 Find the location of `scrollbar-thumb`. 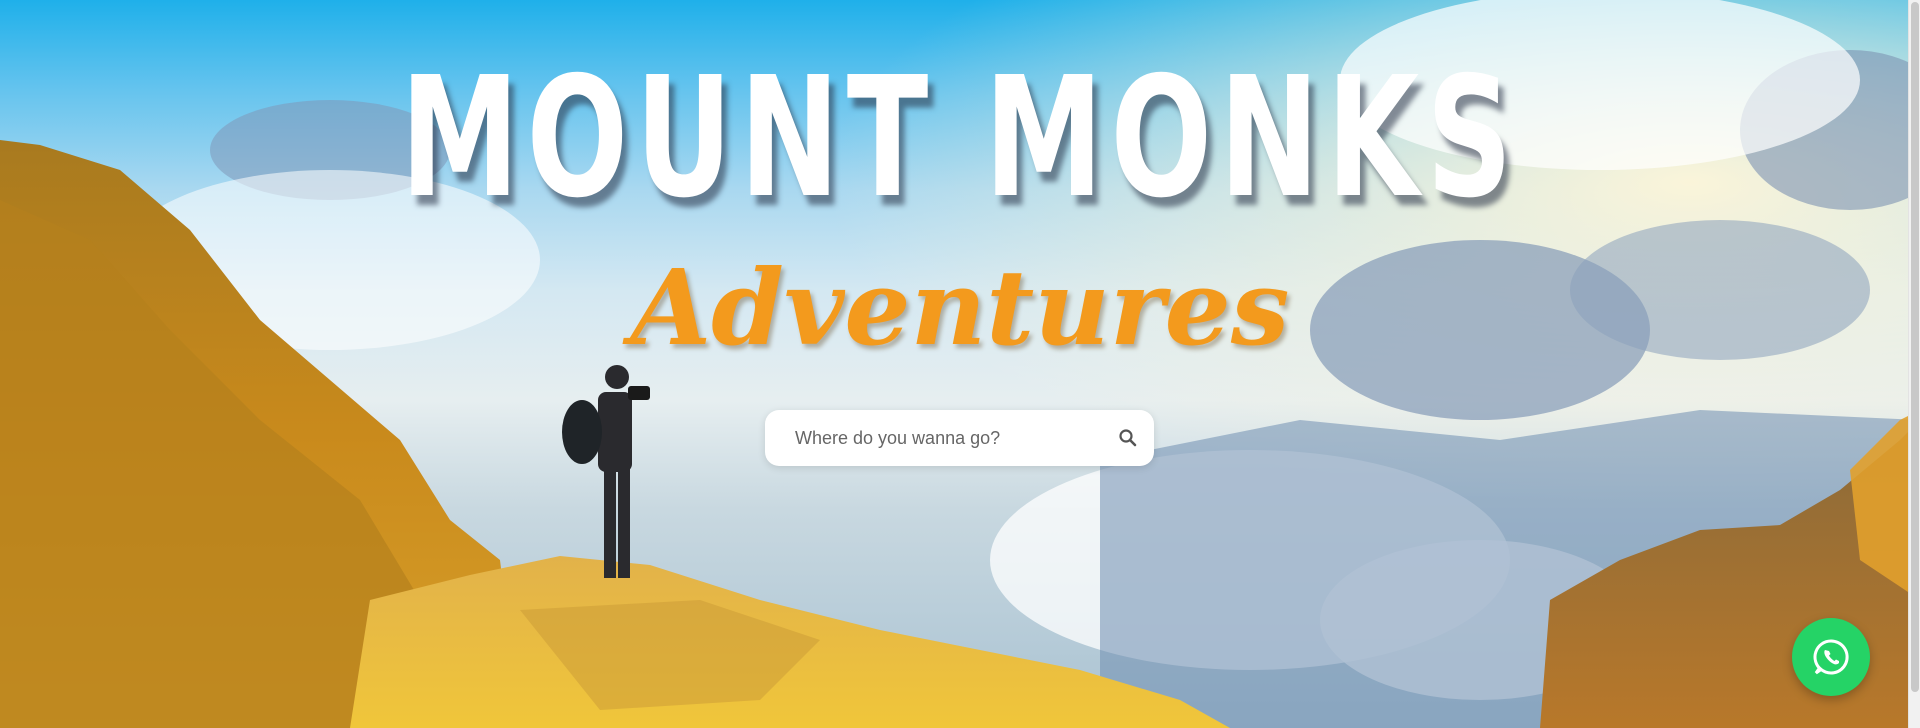

scrollbar-thumb is located at coordinates (1915, 347).